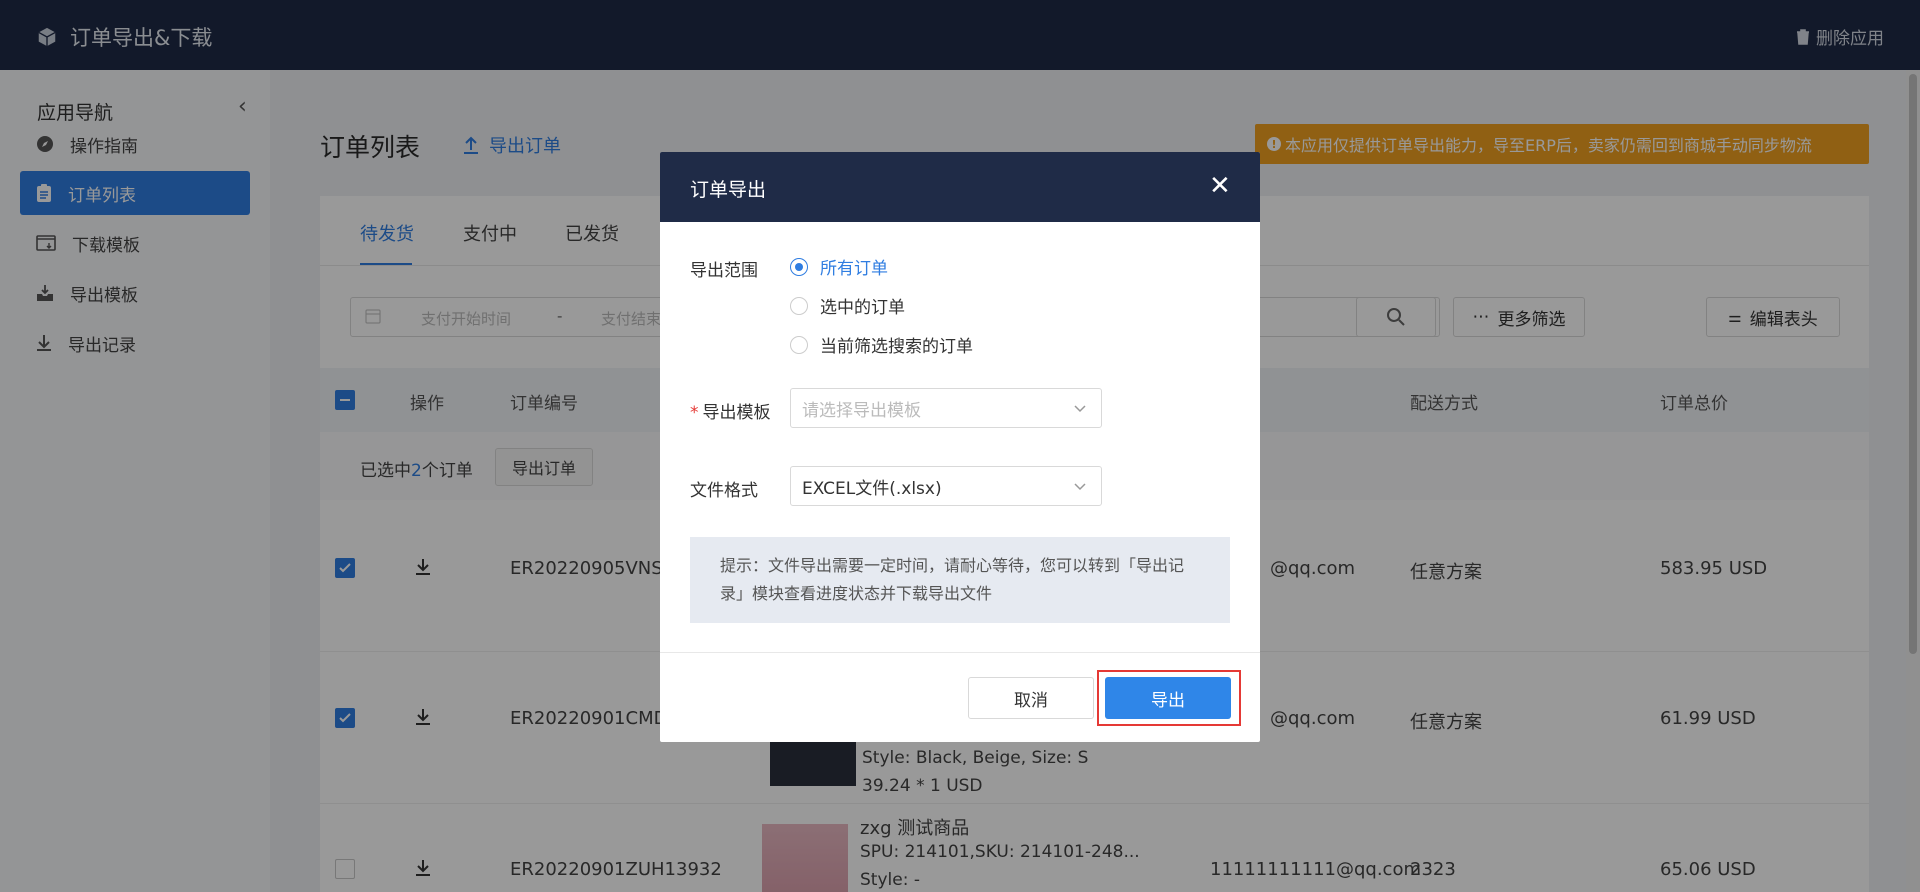 The width and height of the screenshot is (1920, 892). Describe the element at coordinates (862, 308) in the screenshot. I see `radio-label: 选中的订单` at that location.